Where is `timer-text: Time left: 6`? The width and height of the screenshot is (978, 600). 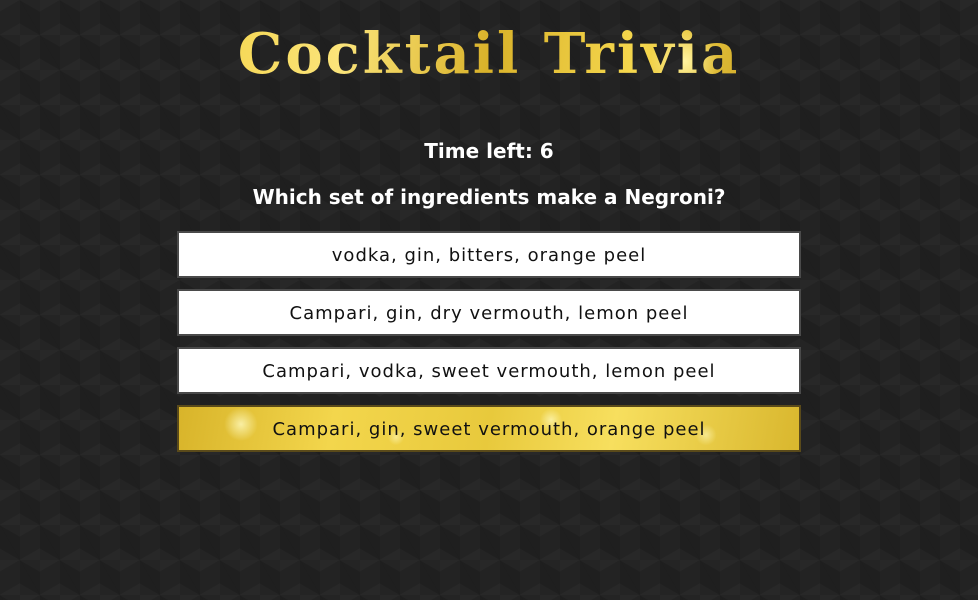
timer-text: Time left: 6 is located at coordinates (489, 151).